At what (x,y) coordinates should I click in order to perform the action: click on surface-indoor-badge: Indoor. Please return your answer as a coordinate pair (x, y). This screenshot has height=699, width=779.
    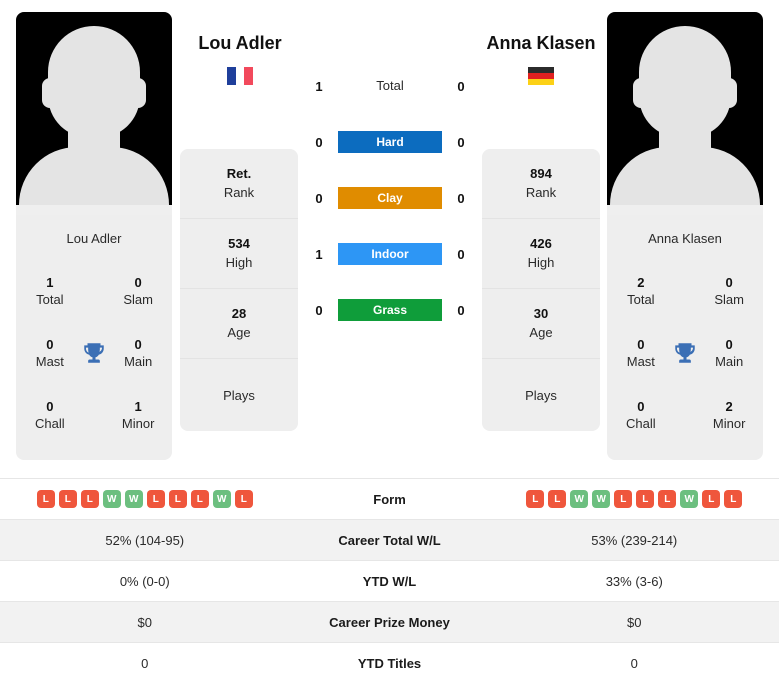
    Looking at the image, I should click on (390, 254).